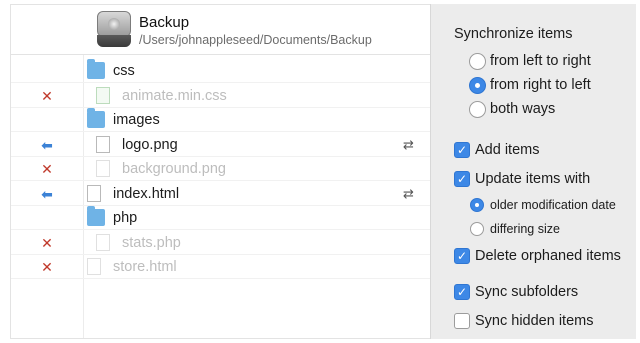 The height and width of the screenshot is (343, 640). Describe the element at coordinates (462, 321) in the screenshot. I see `checkbox-sync-hidden` at that location.